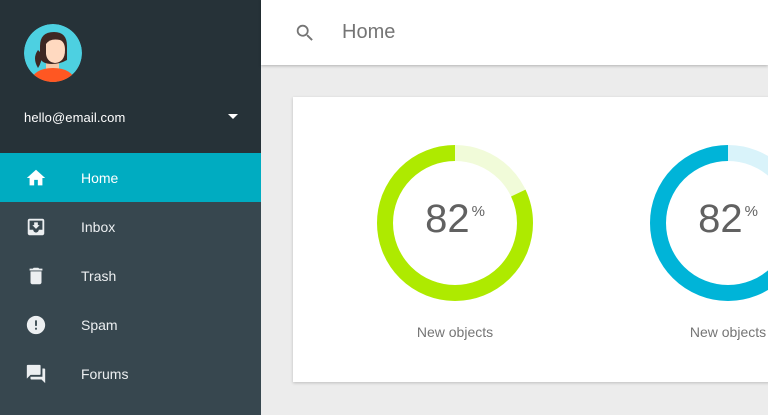  What do you see at coordinates (98, 226) in the screenshot?
I see `sidebar-item-label: Inbox` at bounding box center [98, 226].